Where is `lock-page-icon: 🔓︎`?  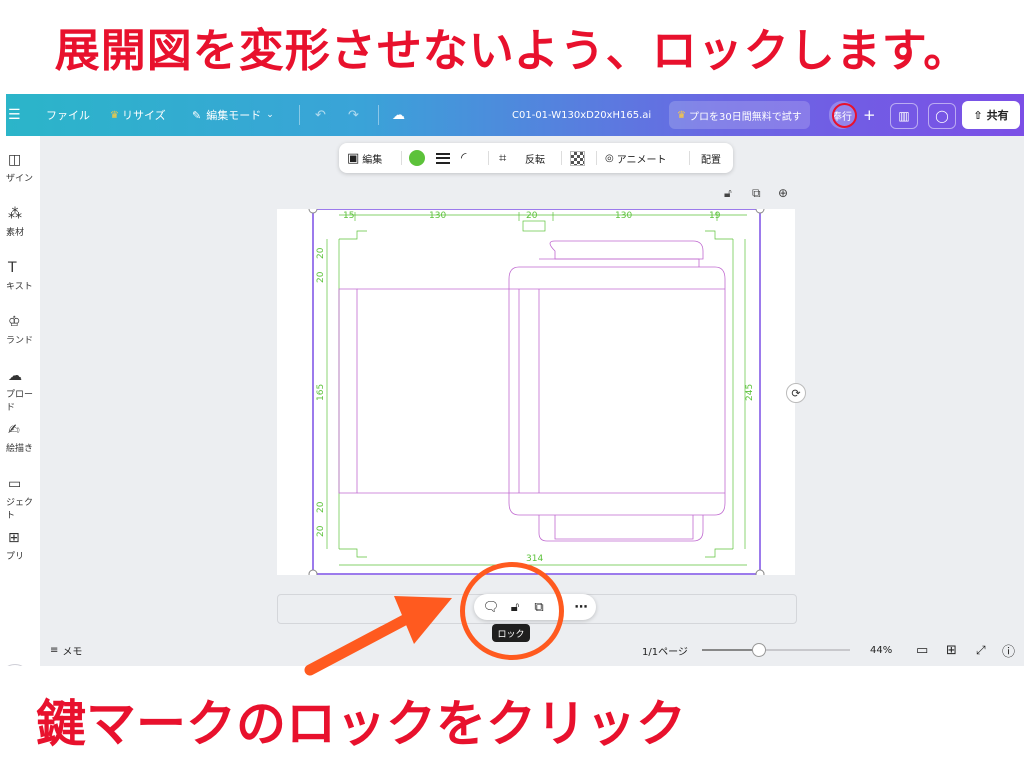 lock-page-icon: 🔓︎ is located at coordinates (728, 193).